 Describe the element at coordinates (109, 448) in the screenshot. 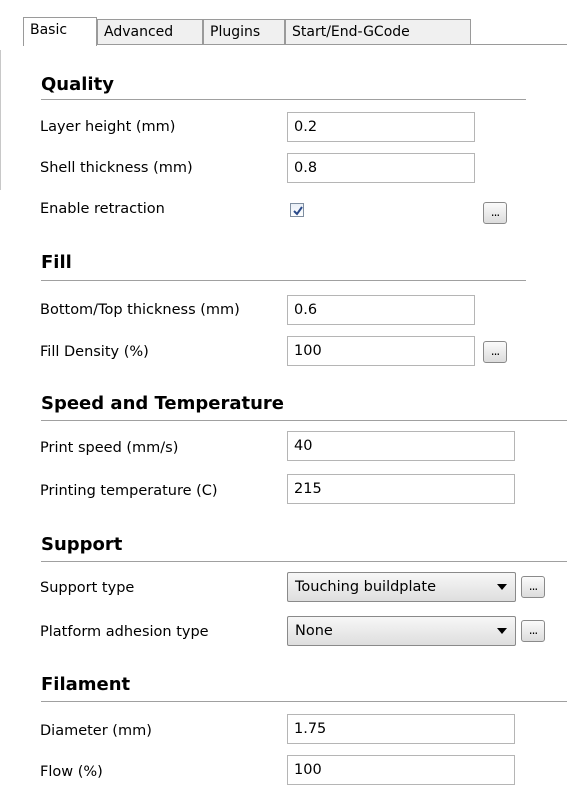

I see `print-speed-label: Print speed (mm/s)` at that location.